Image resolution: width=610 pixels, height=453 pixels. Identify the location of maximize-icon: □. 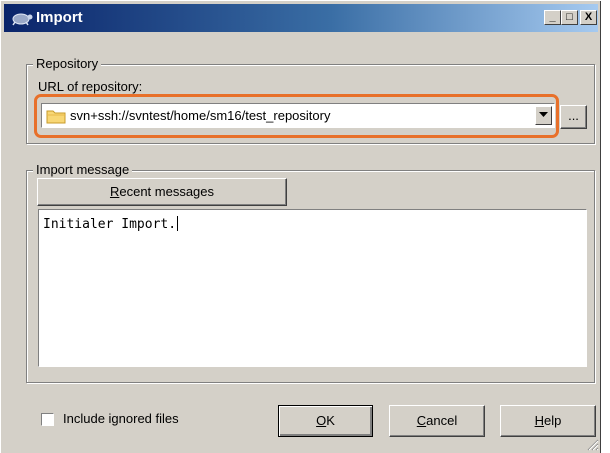
(569, 17).